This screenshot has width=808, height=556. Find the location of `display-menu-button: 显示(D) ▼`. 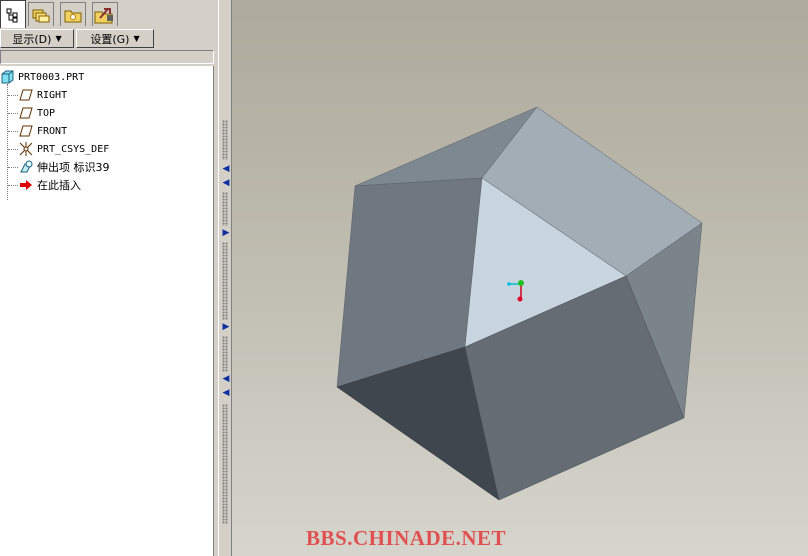

display-menu-button: 显示(D) ▼ is located at coordinates (37, 38).